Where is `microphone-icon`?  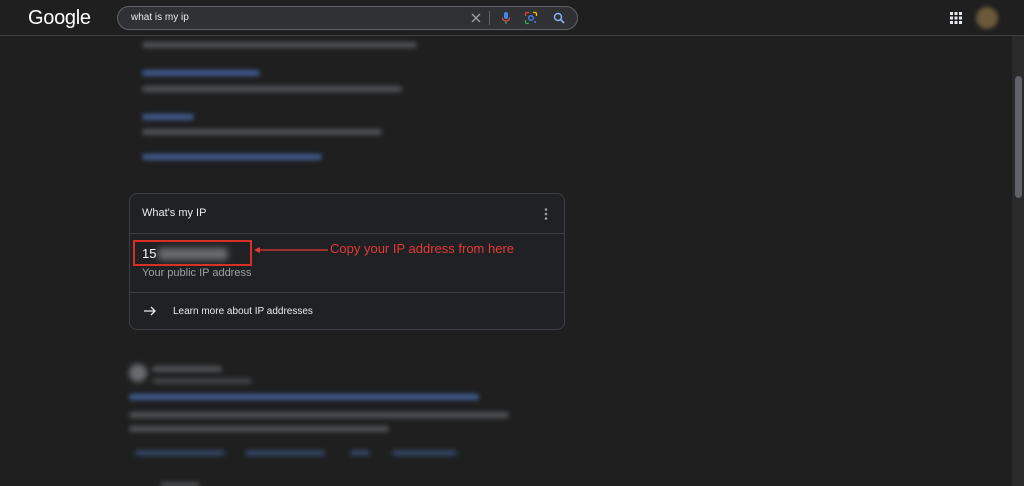
microphone-icon is located at coordinates (506, 18).